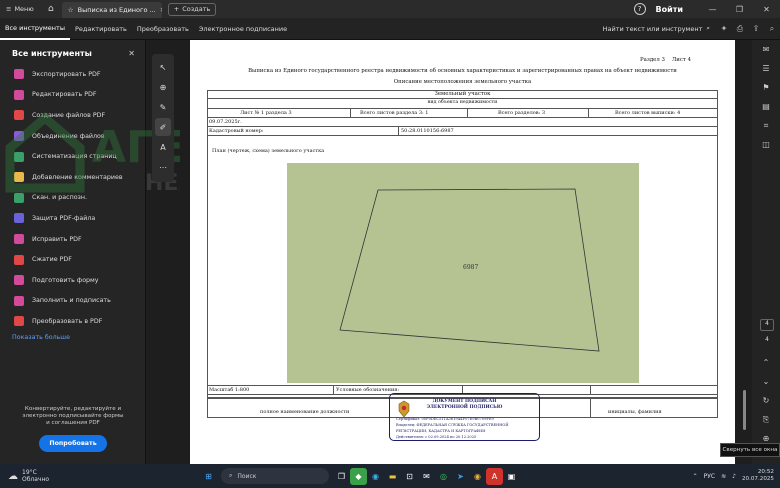 The width and height of the screenshot is (780, 488). I want to click on sidebar-tool-item: Скан. и распозн., so click(72, 198).